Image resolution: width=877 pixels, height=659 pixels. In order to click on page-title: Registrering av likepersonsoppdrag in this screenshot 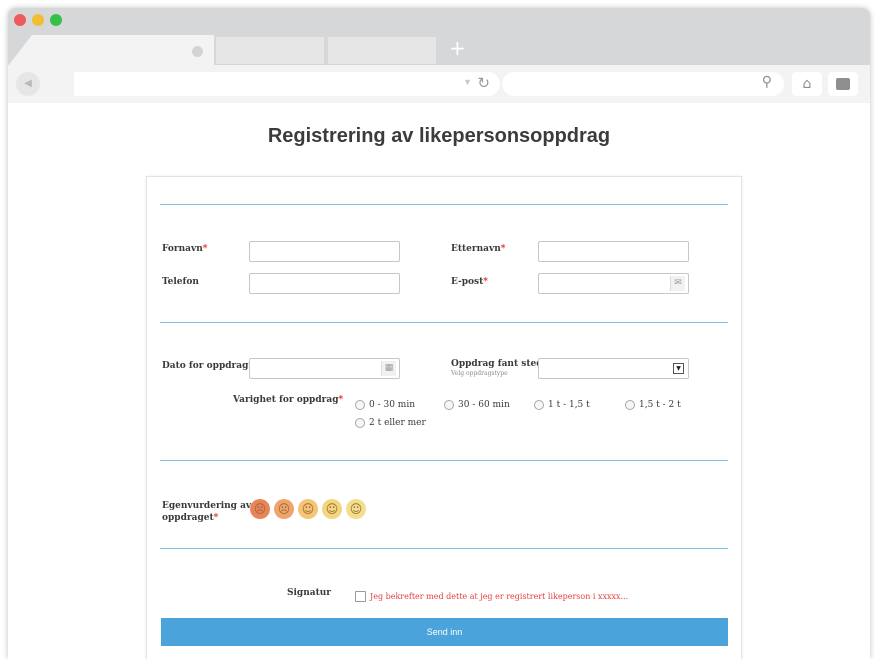, I will do `click(439, 136)`.